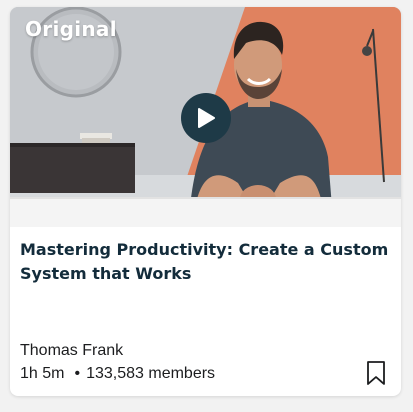  I want to click on member-count: 133,583 members, so click(151, 373).